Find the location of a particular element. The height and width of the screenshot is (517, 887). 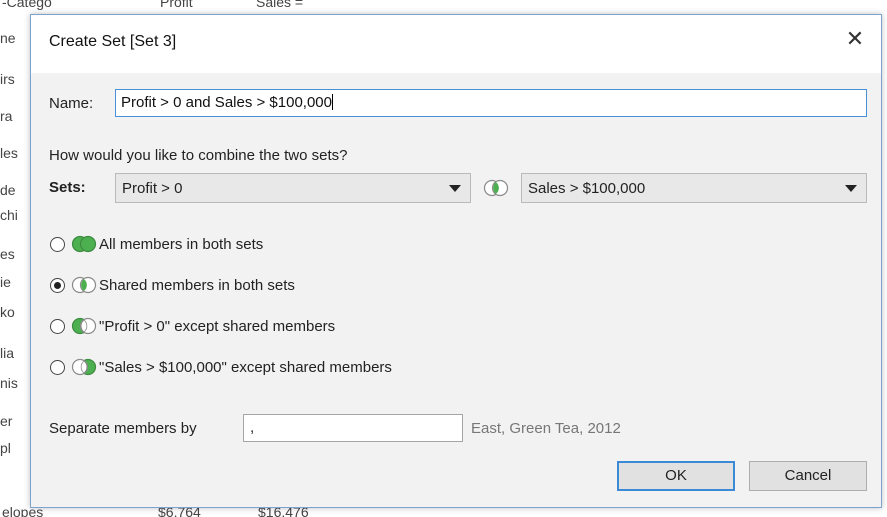

row-fragment: chi is located at coordinates (9, 215).